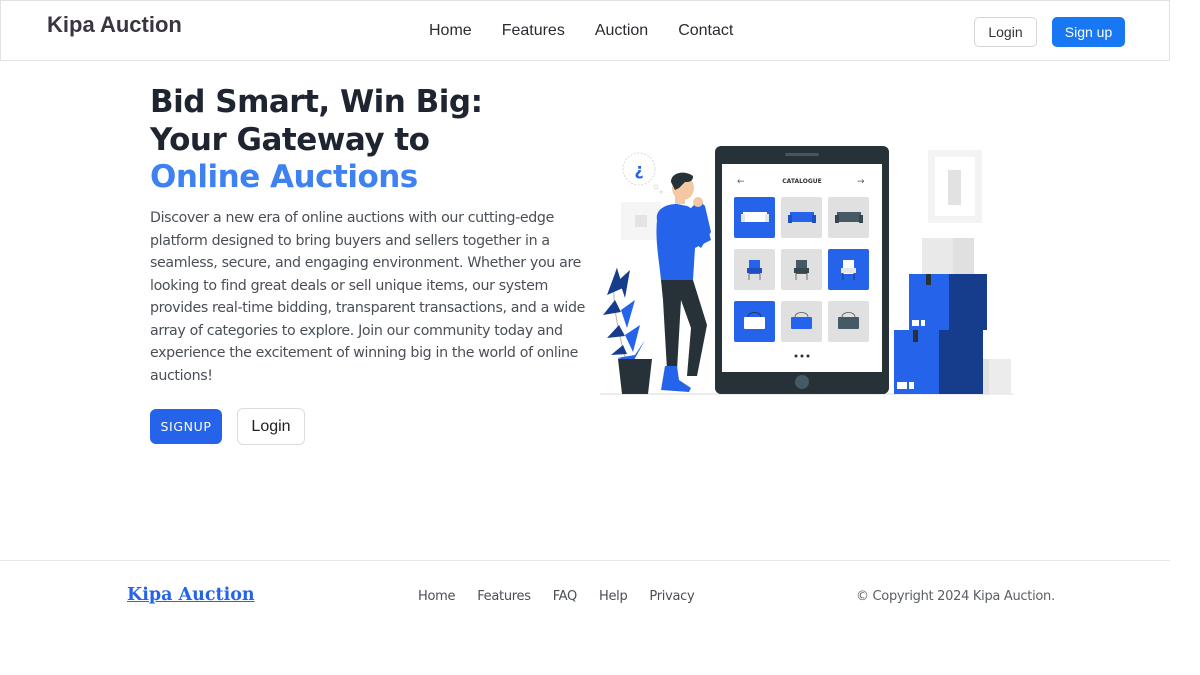  What do you see at coordinates (533, 31) in the screenshot?
I see `nav-link-features: Features` at bounding box center [533, 31].